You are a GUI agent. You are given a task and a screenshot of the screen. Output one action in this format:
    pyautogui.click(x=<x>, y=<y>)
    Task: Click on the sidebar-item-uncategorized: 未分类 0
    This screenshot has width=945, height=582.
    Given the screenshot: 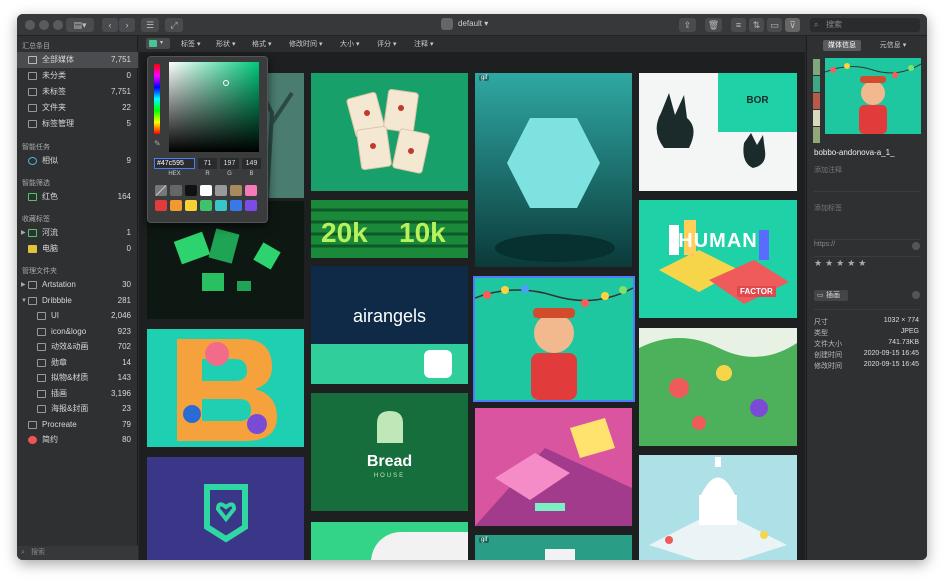 What is the action you would take?
    pyautogui.click(x=77, y=76)
    